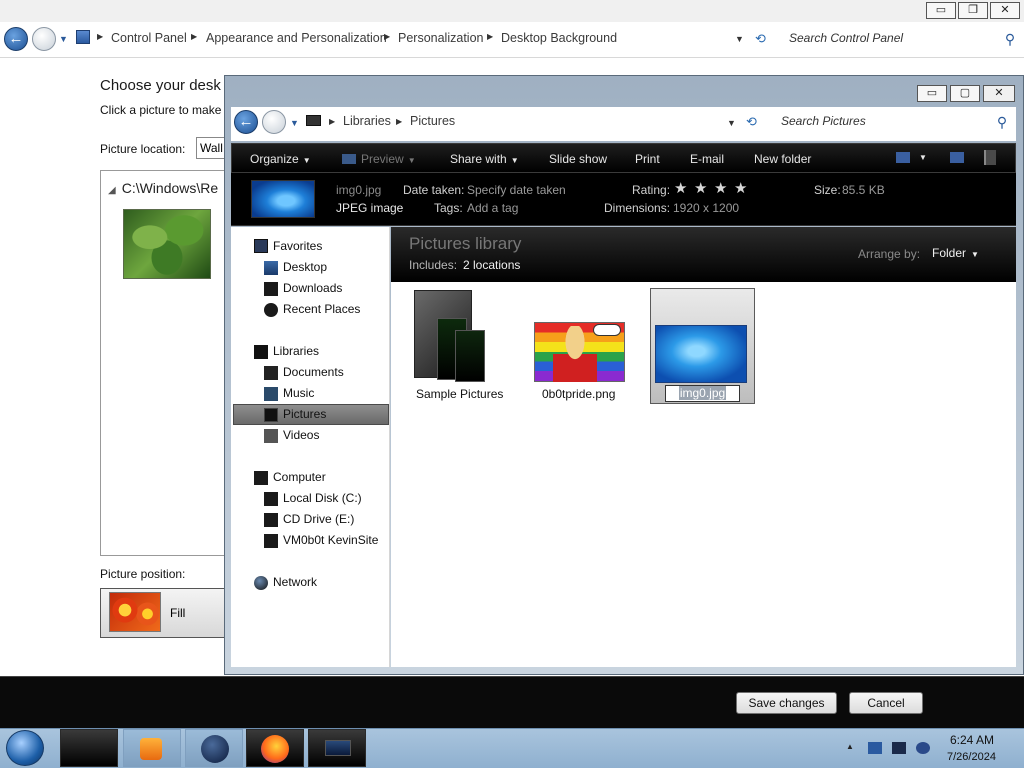 This screenshot has height=768, width=1024. Describe the element at coordinates (296, 38) in the screenshot. I see `breadcrumb-appearance: Appearance and Personalization` at that location.